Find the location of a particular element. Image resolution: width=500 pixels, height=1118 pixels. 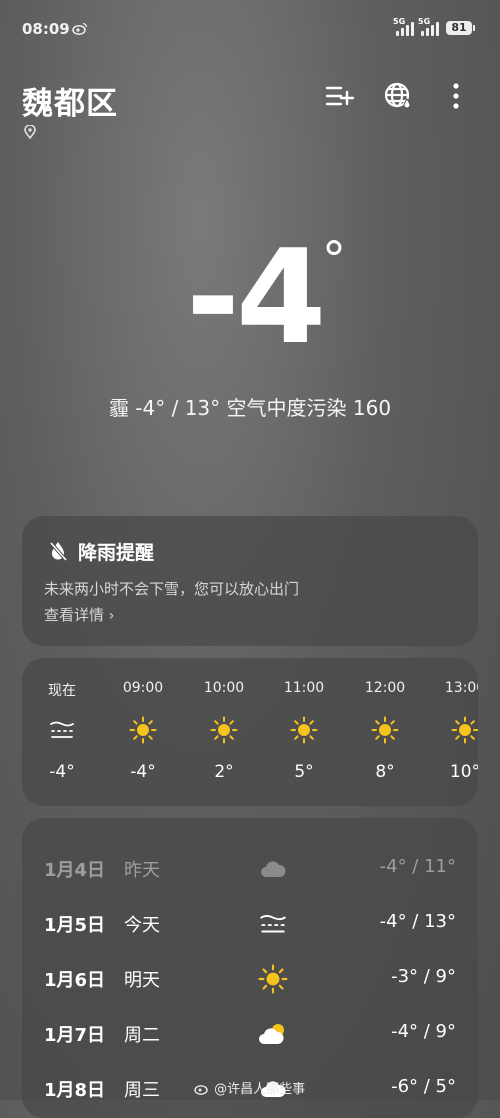

partly-cloudy-icon is located at coordinates (273, 1034).